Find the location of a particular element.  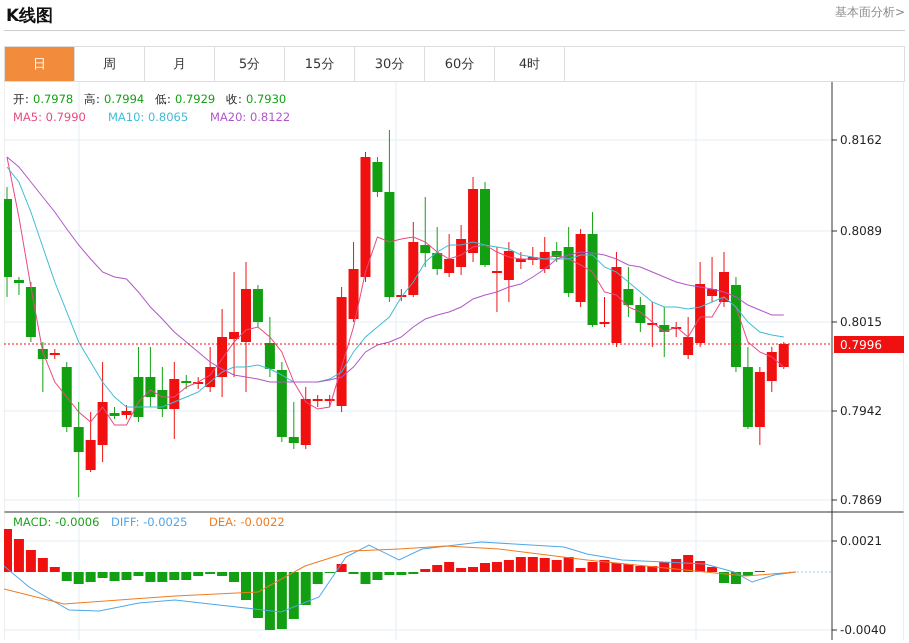

quote-value: 0.7978 is located at coordinates (53, 99).